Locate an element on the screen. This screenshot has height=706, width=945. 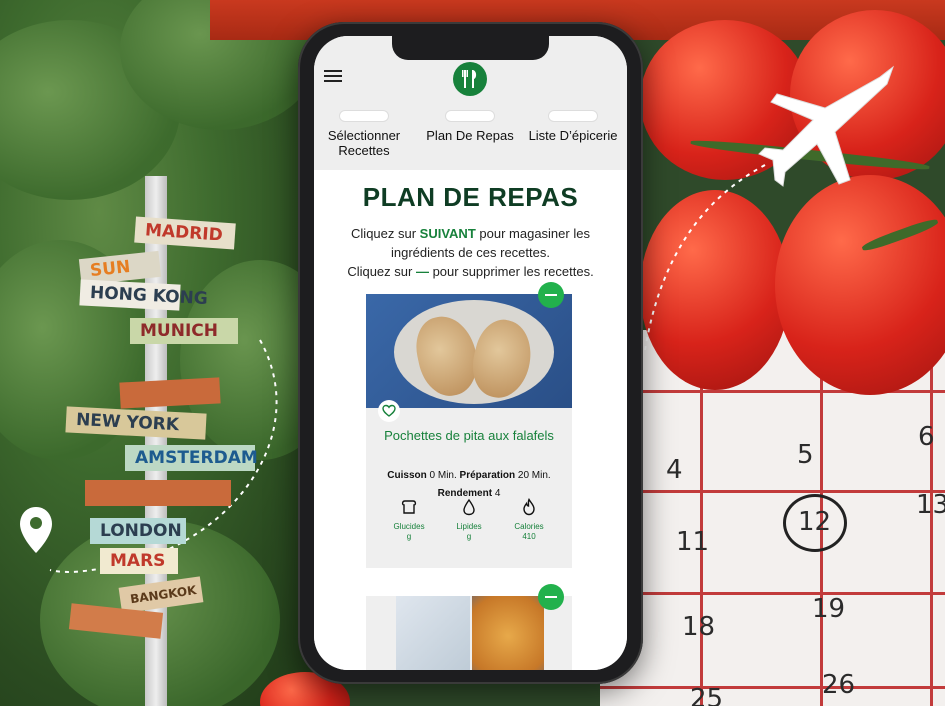
remove-symbol: — is located at coordinates (422, 271).